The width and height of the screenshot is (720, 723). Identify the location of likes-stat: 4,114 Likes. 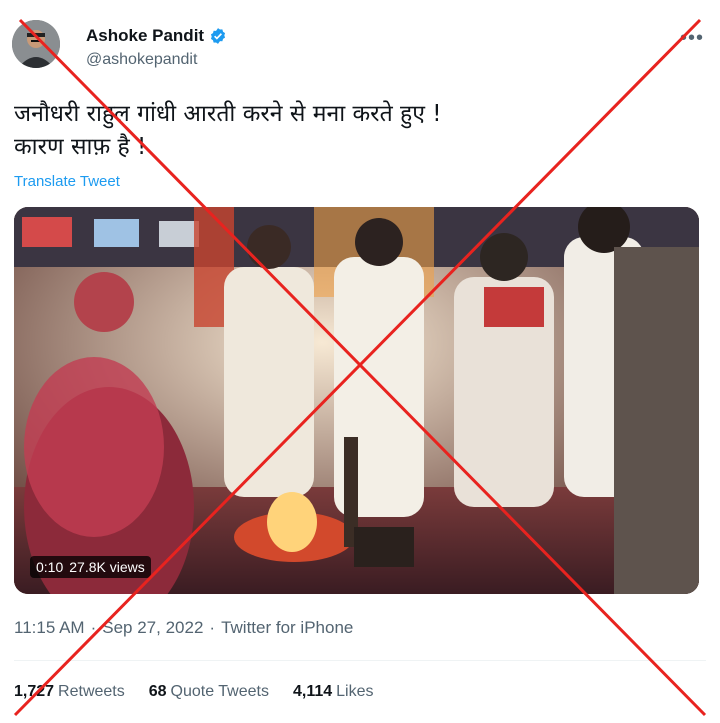
(333, 692).